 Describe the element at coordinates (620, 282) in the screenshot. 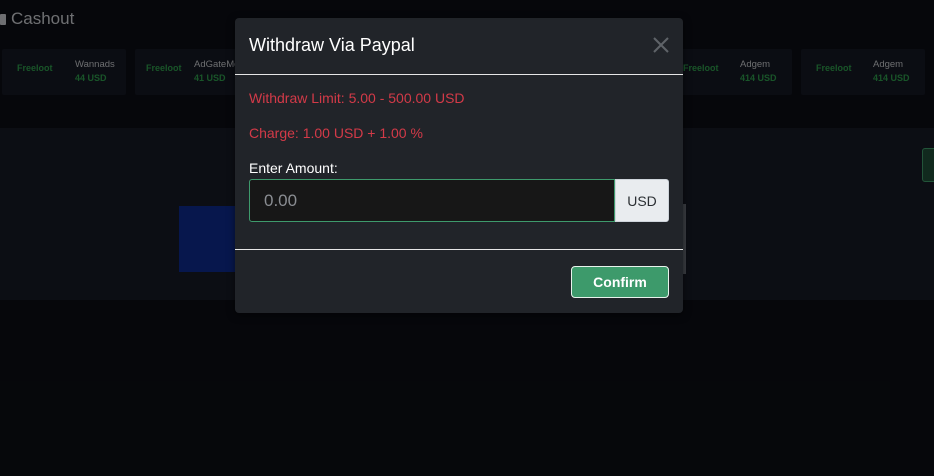

I see `confirm-button: Confirm` at that location.